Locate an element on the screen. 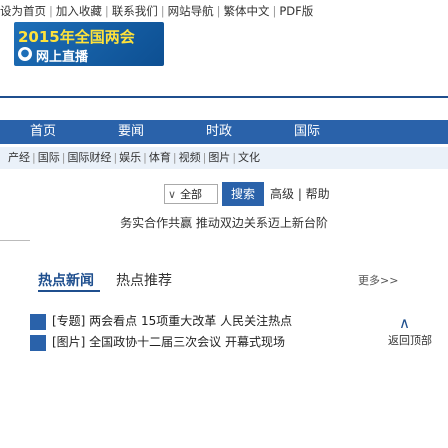 The width and height of the screenshot is (448, 448). subnav-item: 视频 is located at coordinates (190, 157).